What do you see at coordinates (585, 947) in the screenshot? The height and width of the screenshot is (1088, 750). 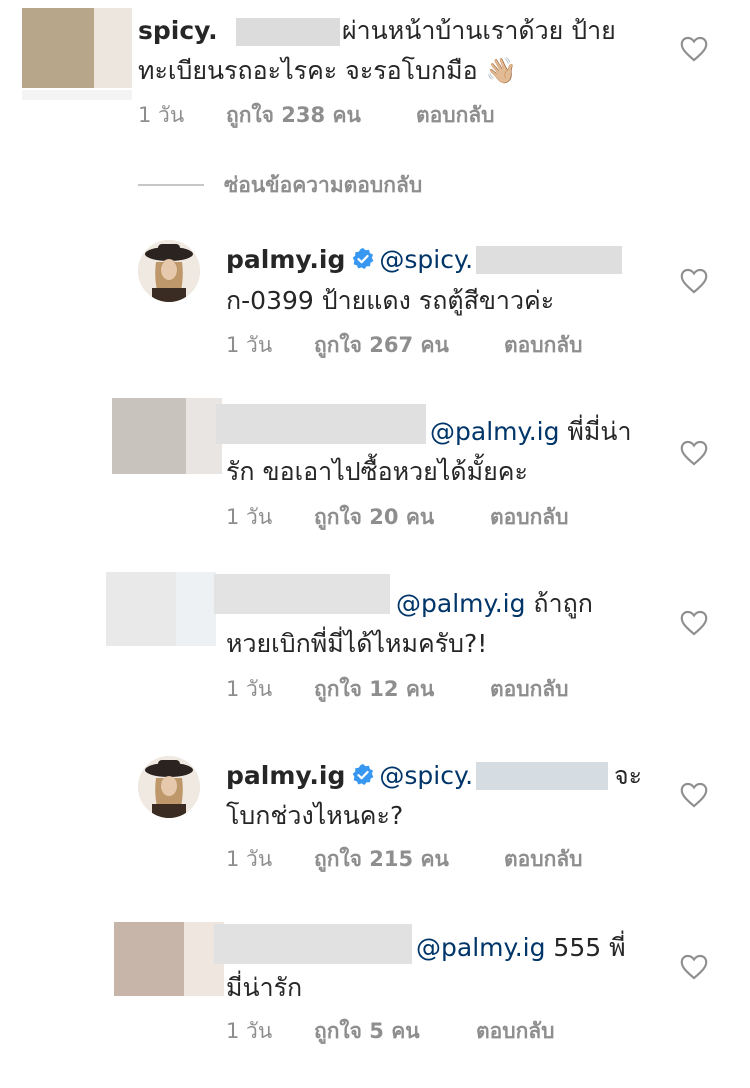 I see `comment-text: 555 พี่` at bounding box center [585, 947].